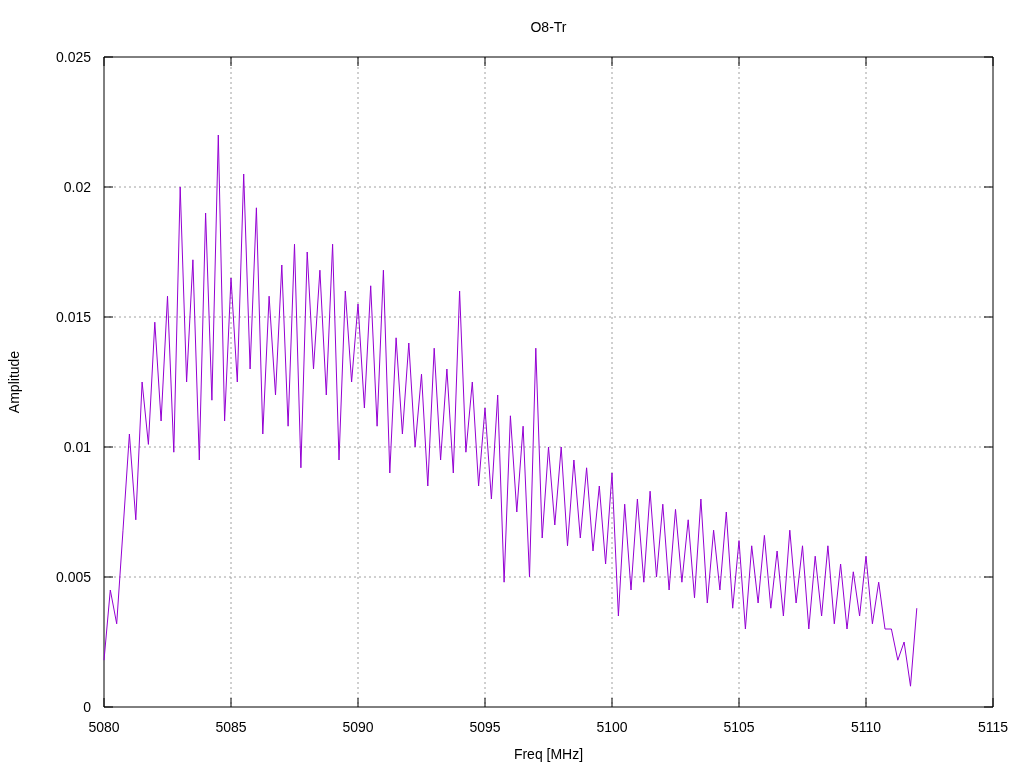  What do you see at coordinates (231, 727) in the screenshot?
I see `tick-label: 5085` at bounding box center [231, 727].